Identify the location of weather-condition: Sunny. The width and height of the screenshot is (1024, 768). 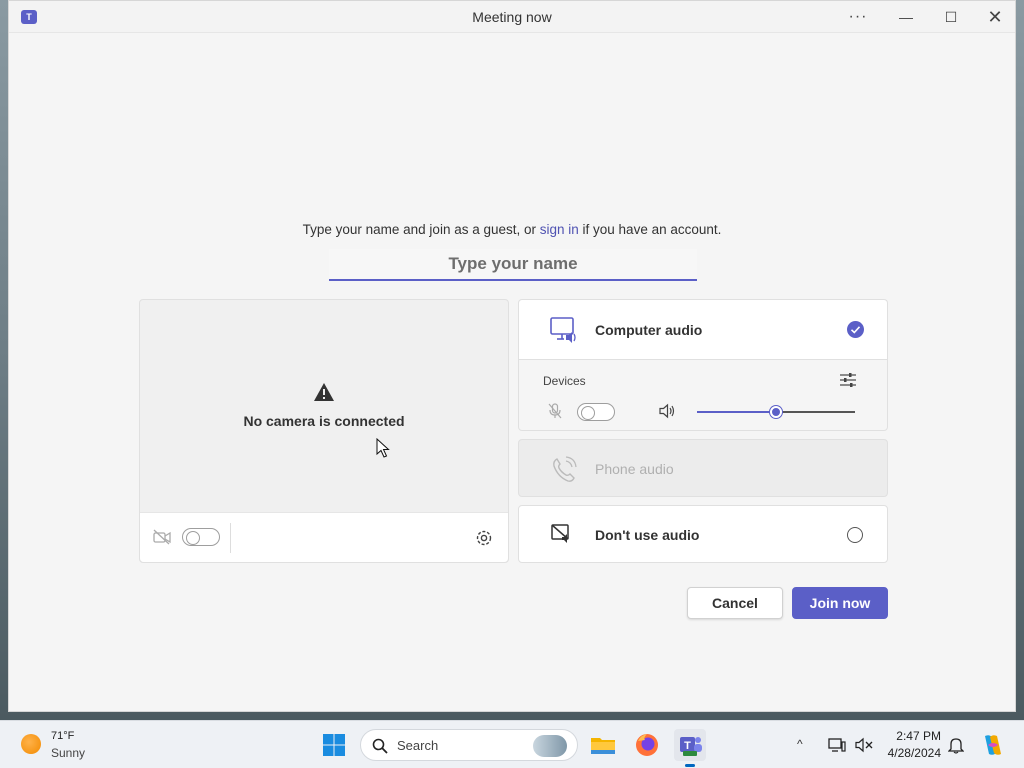
(68, 753).